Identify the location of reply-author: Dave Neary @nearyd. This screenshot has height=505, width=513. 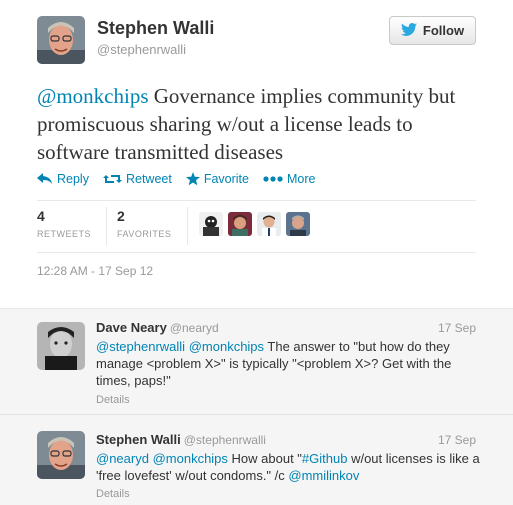
(157, 327).